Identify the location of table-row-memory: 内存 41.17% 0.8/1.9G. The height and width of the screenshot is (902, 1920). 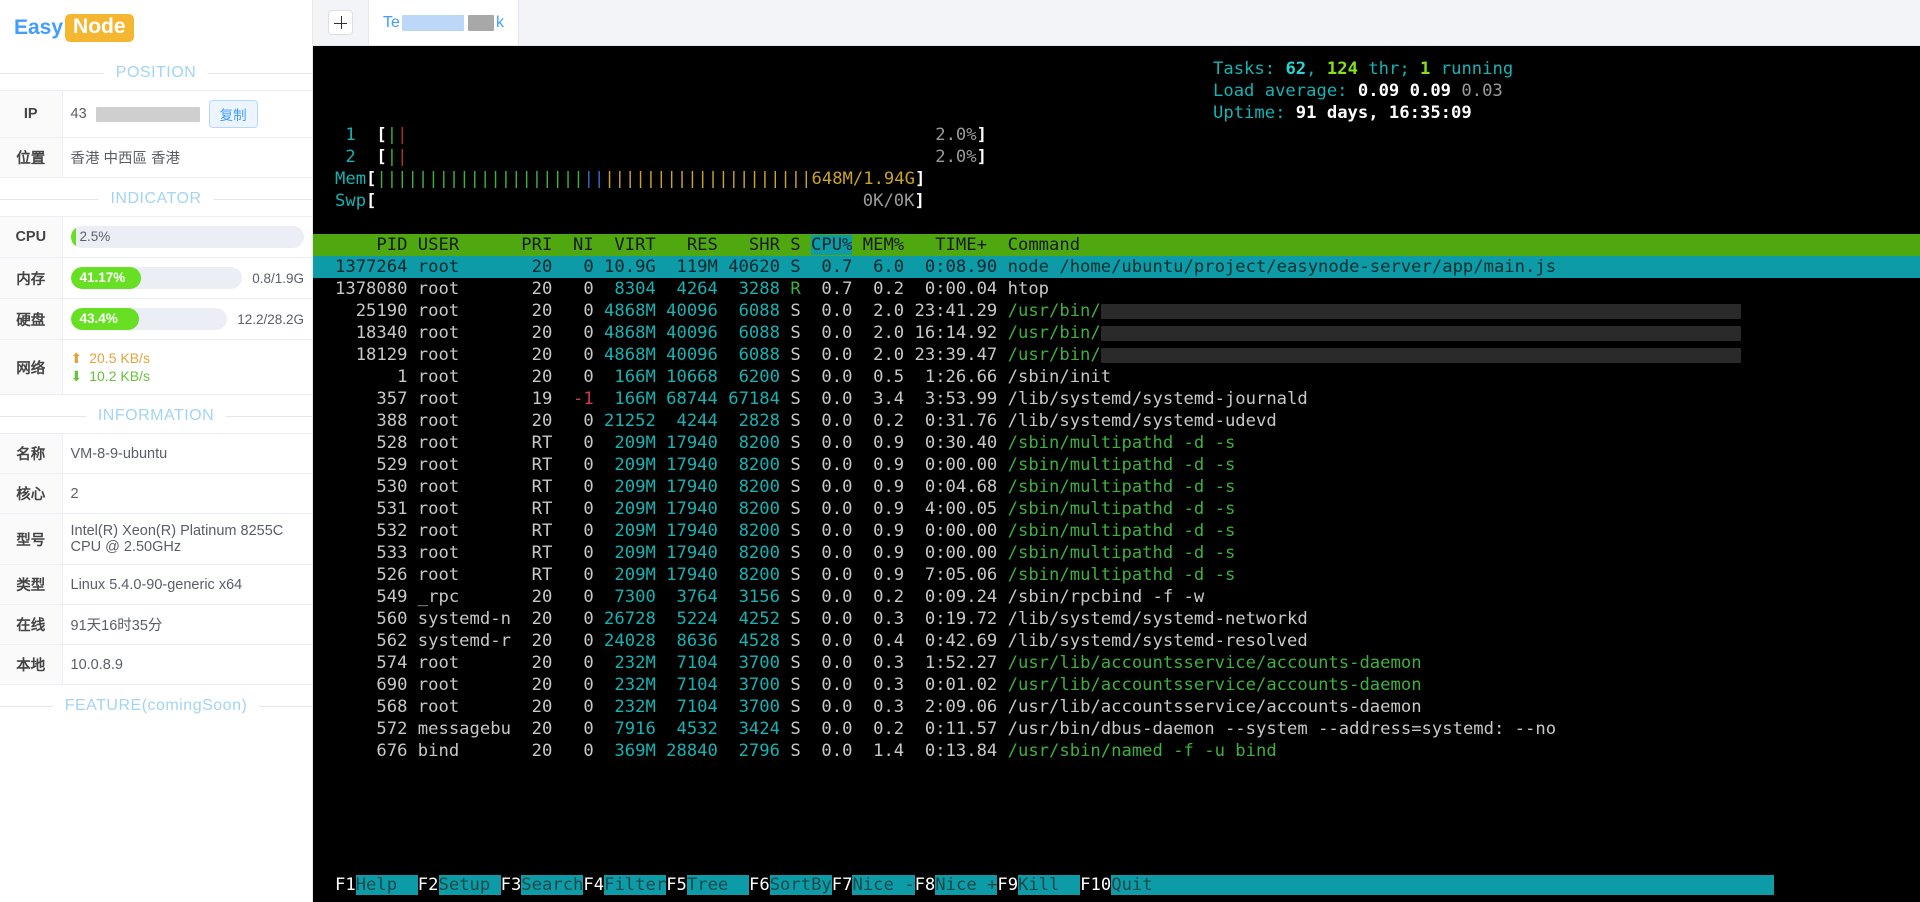
(156, 278).